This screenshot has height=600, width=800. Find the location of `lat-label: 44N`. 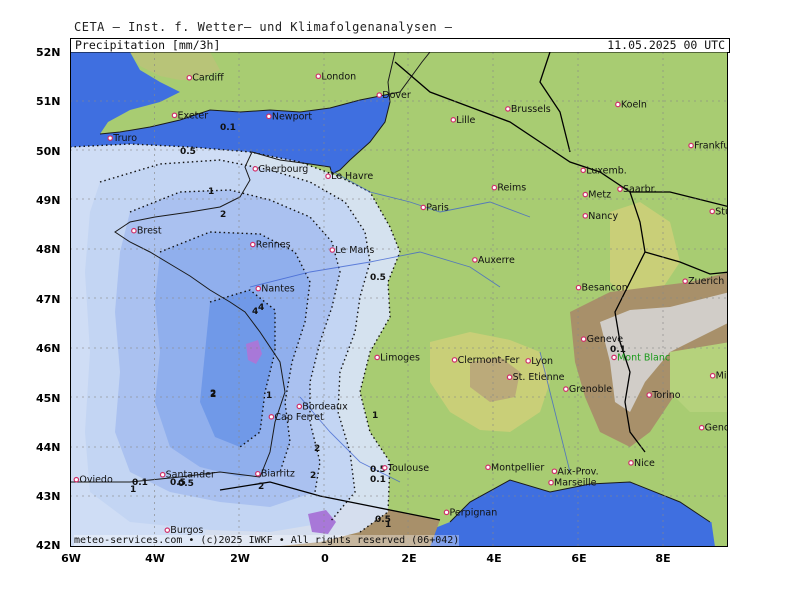

lat-label: 44N is located at coordinates (48, 447).